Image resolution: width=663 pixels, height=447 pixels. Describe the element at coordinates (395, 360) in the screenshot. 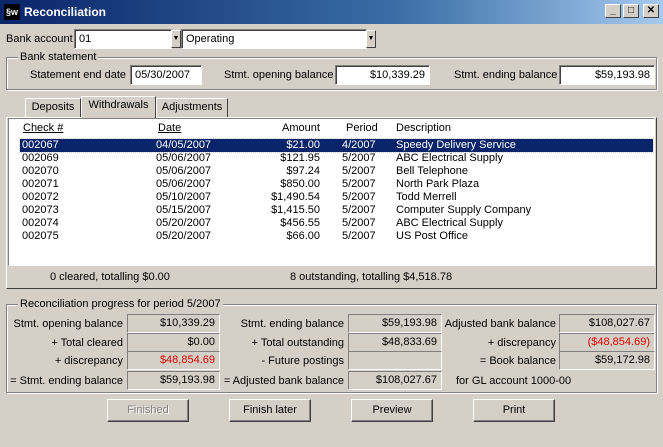

I see `p2-future-value` at that location.